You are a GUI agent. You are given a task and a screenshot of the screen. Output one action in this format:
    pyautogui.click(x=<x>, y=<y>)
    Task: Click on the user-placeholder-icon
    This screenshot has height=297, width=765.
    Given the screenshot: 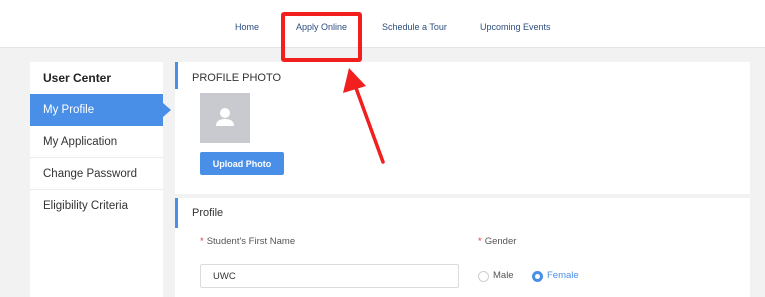 What is the action you would take?
    pyautogui.click(x=225, y=117)
    